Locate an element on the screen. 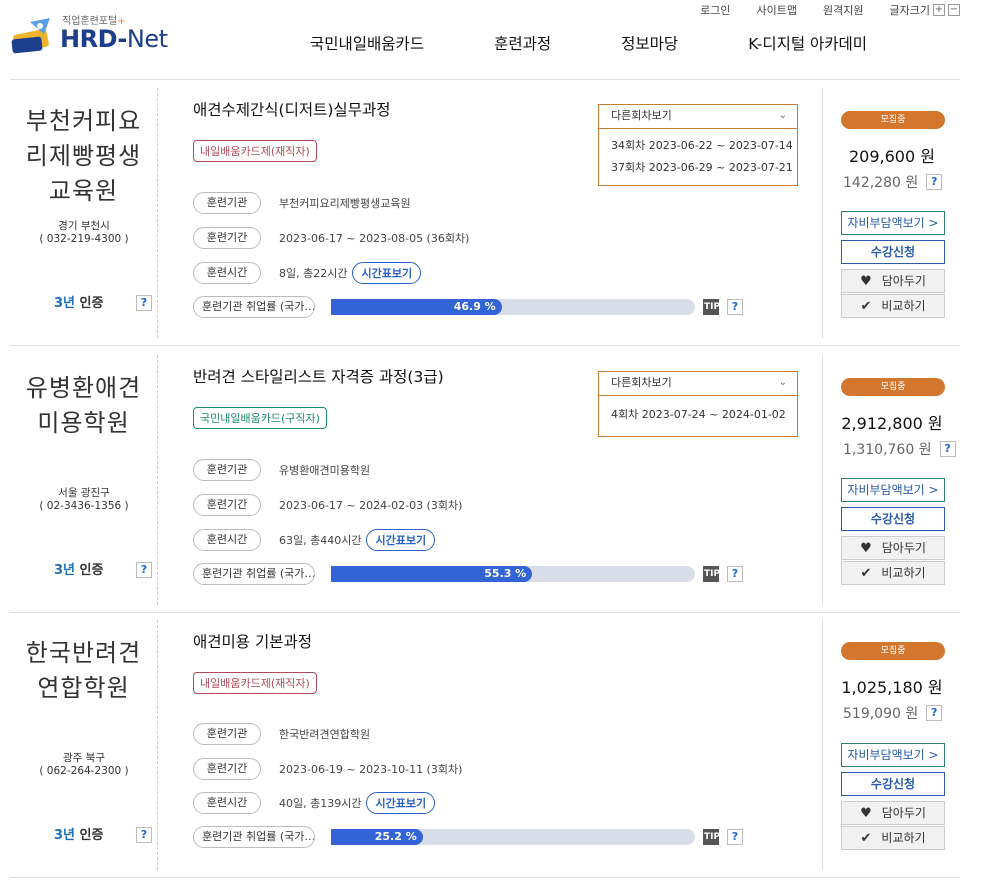 The height and width of the screenshot is (885, 988). institution-address: 서울 광진구 ( 02-3436-1356 ) is located at coordinates (84, 499).